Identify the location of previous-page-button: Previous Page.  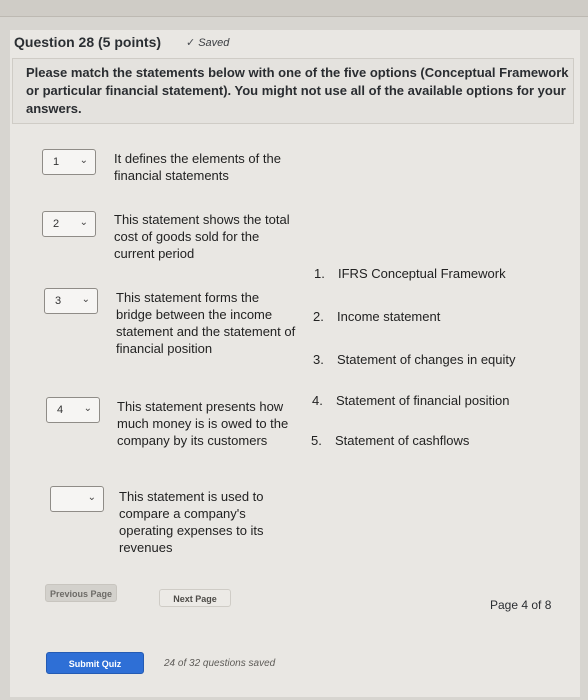
(81, 593).